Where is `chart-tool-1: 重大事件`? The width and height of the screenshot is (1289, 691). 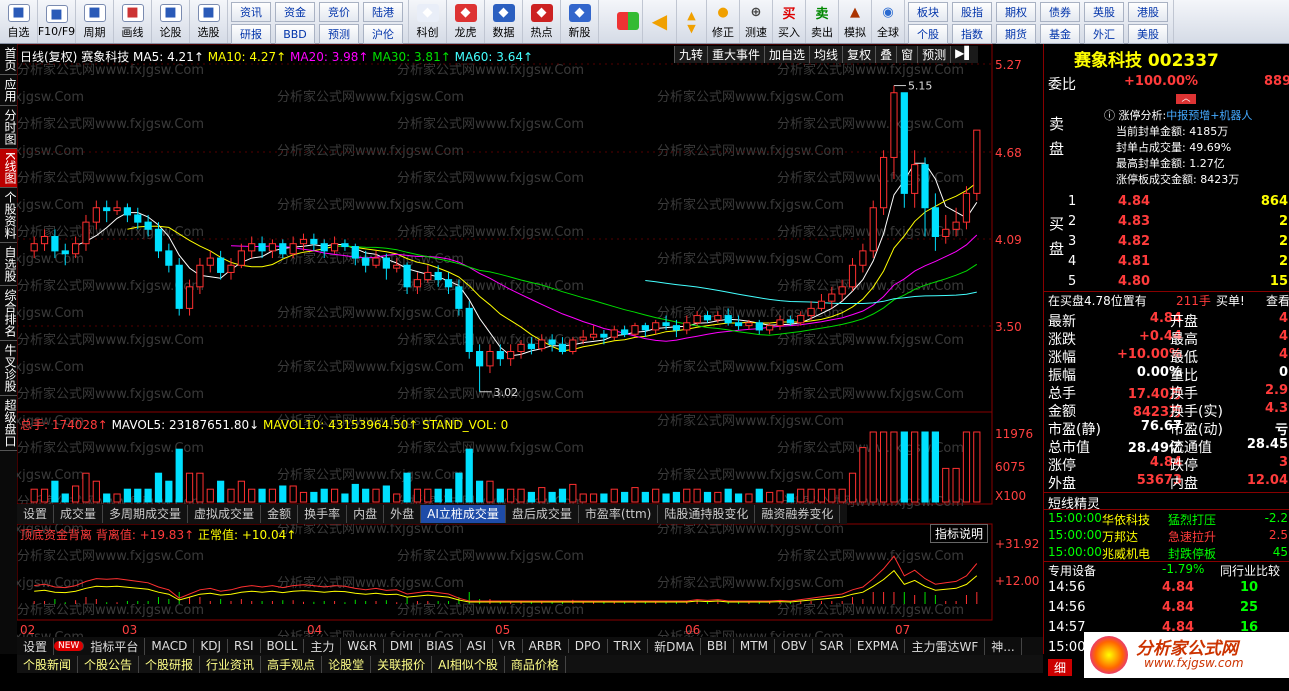 chart-tool-1: 重大事件 is located at coordinates (736, 54).